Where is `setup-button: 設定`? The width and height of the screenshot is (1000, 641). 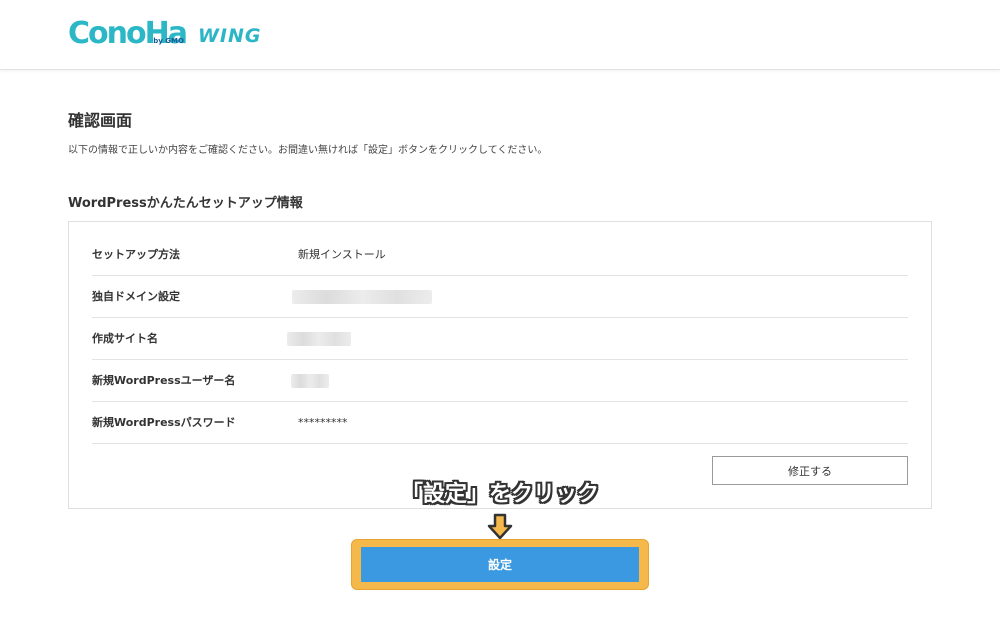
setup-button: 設定 is located at coordinates (500, 564).